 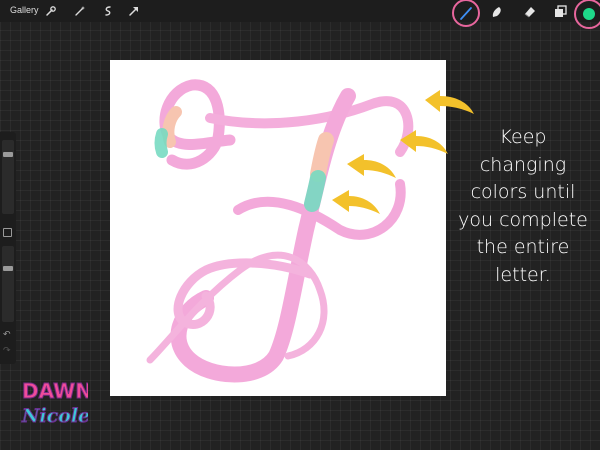 What do you see at coordinates (523, 274) in the screenshot?
I see `caption-line: letter.` at bounding box center [523, 274].